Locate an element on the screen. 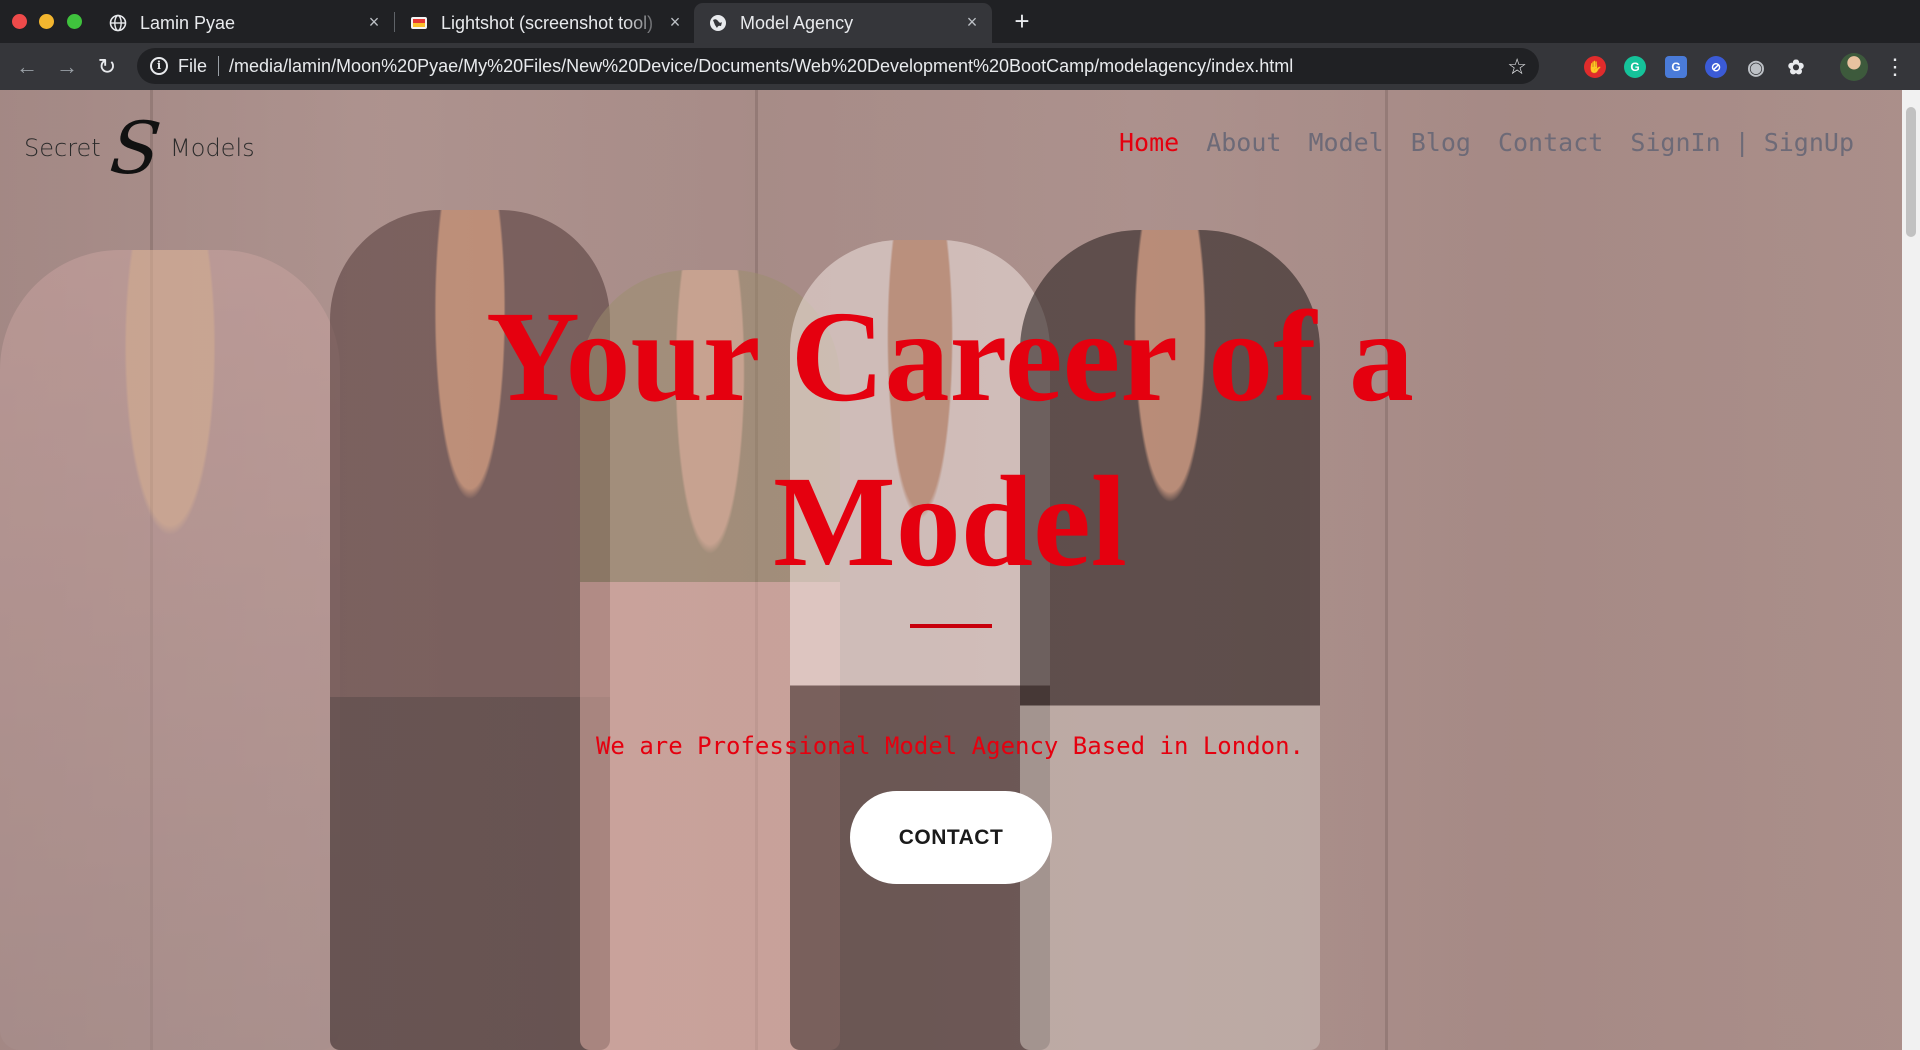 The height and width of the screenshot is (1050, 1920). headline-underline is located at coordinates (951, 626).